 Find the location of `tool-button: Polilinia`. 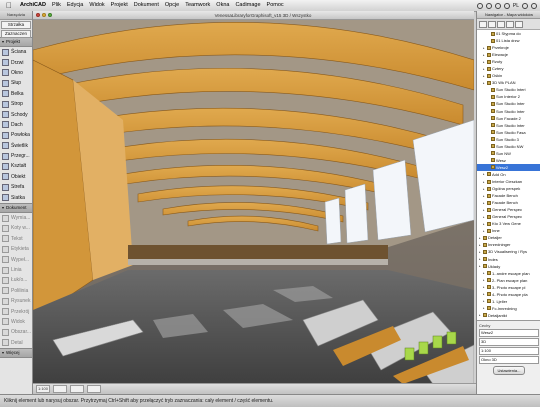

tool-button: Polilinia is located at coordinates (16, 291).